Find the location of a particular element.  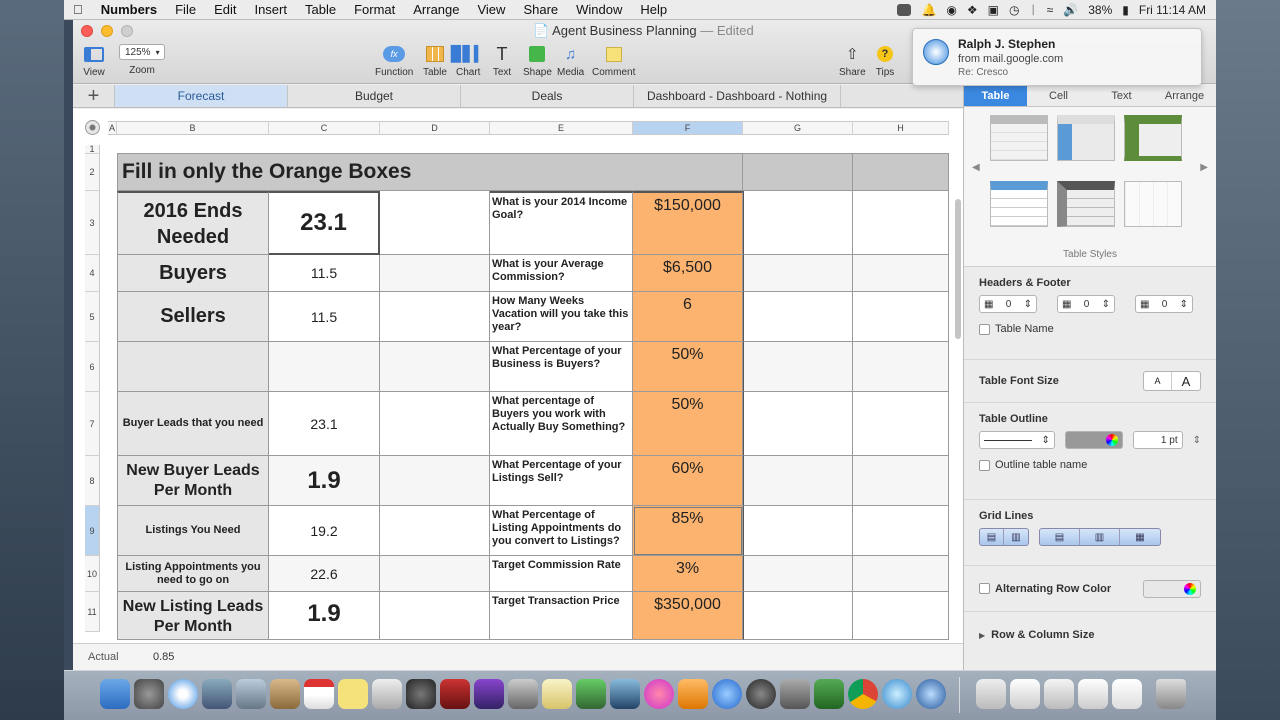

cell-c10: 22.6 is located at coordinates (324, 574).